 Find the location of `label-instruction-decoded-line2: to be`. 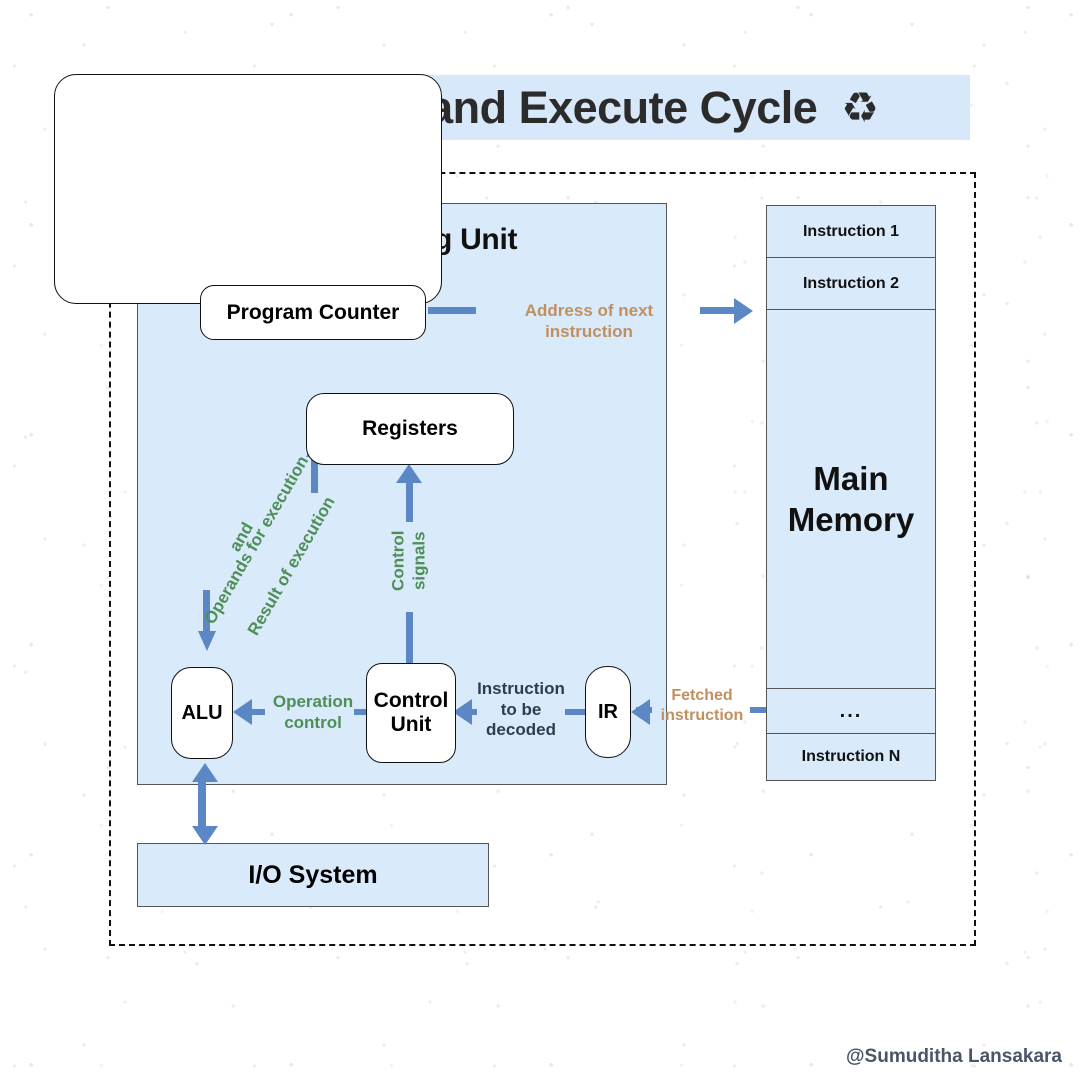

label-instruction-decoded-line2: to be is located at coordinates (521, 709).